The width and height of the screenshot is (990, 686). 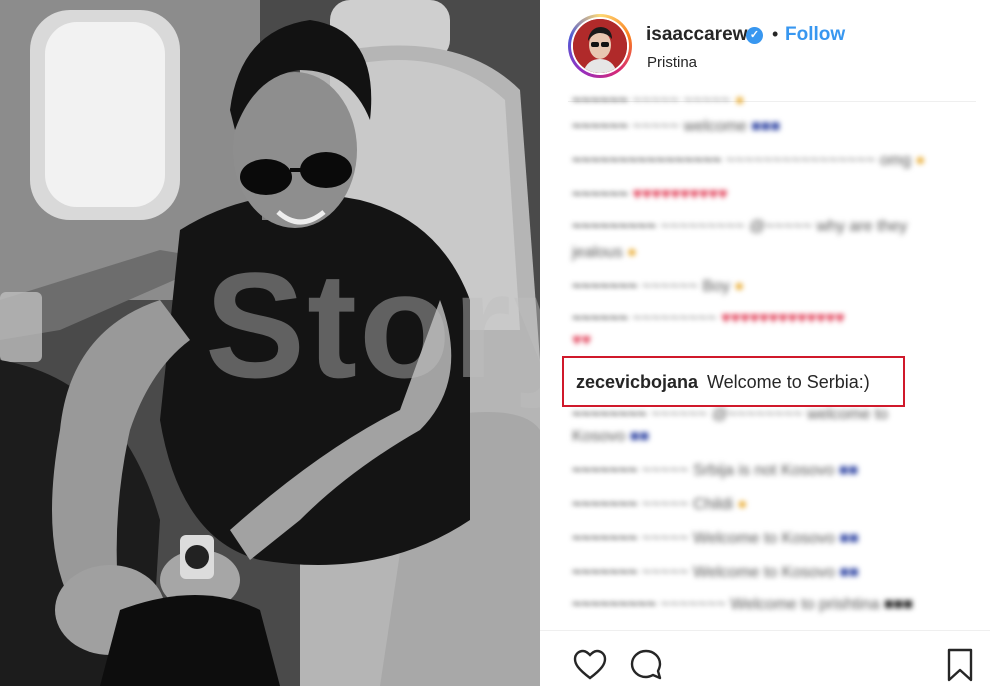 I want to click on comment-item: ~~~~~~ ♥♥♥♥♥♥♥♥♥♥, so click(x=650, y=194).